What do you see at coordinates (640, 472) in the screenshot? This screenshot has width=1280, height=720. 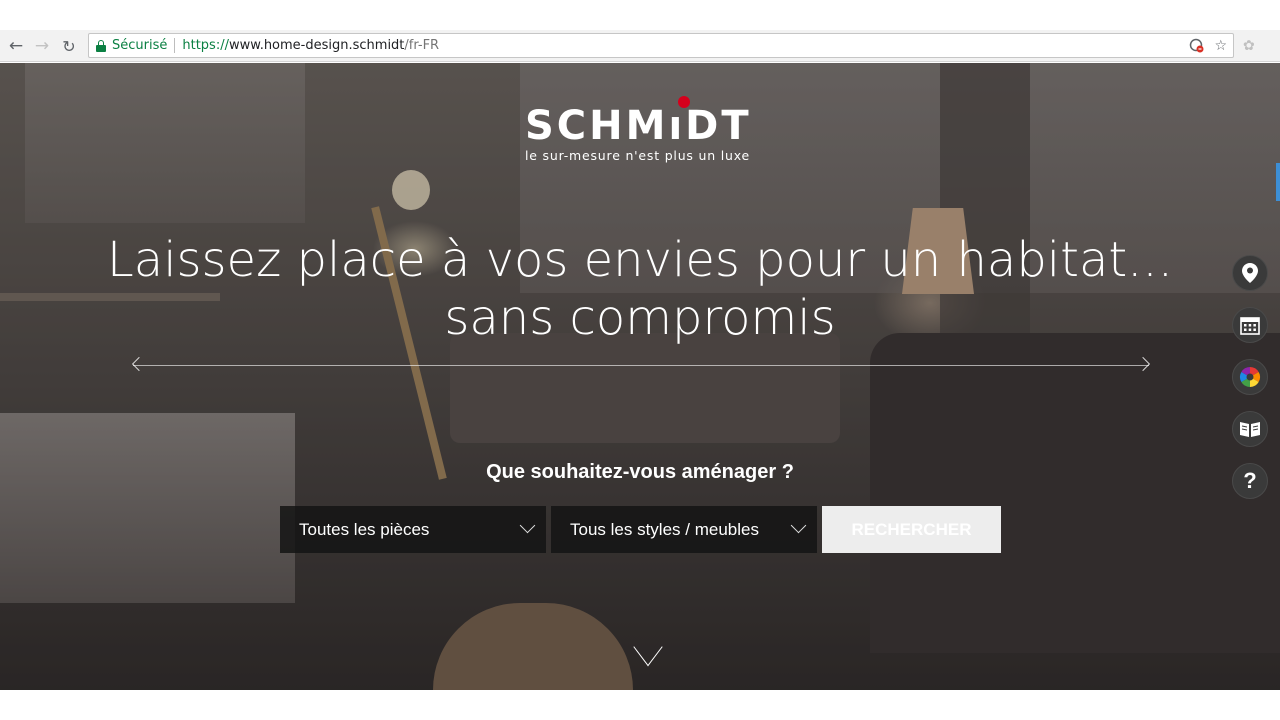 I see `search-question: Que souhaitez-vous aménager ?` at bounding box center [640, 472].